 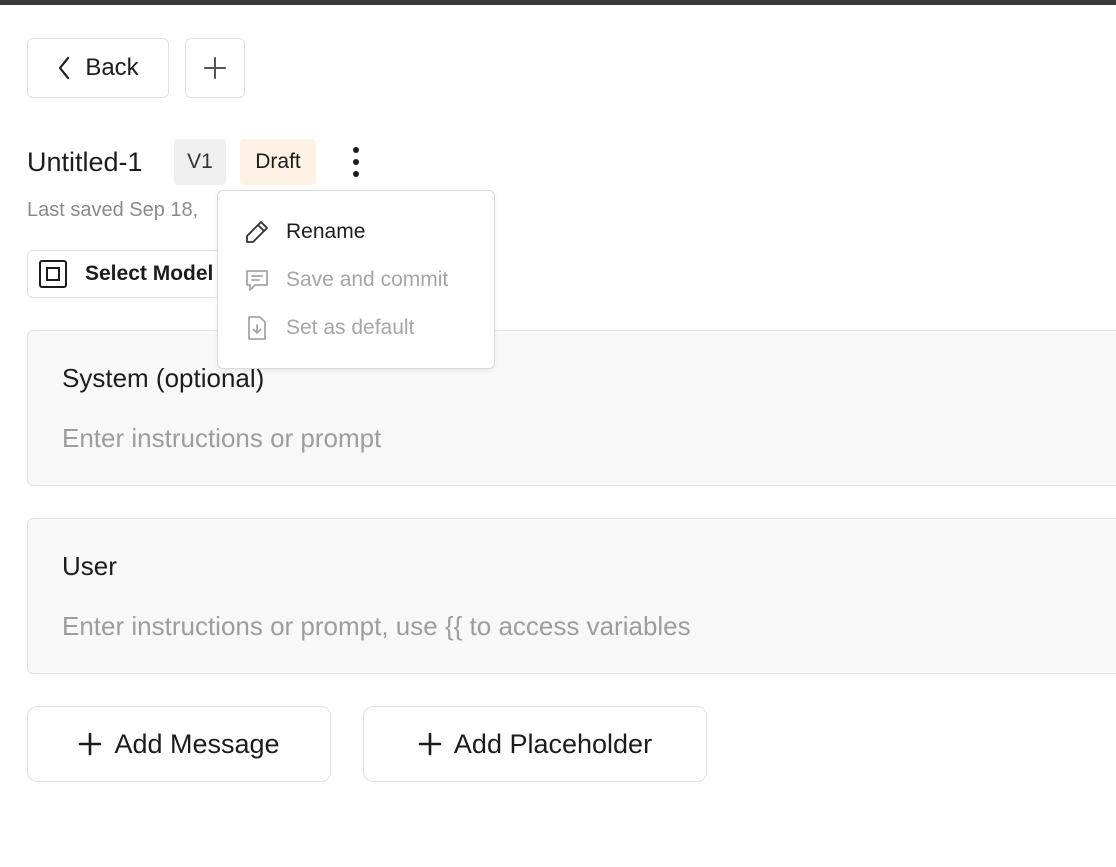 What do you see at coordinates (350, 327) in the screenshot?
I see `menu-item-label: Set as default` at bounding box center [350, 327].